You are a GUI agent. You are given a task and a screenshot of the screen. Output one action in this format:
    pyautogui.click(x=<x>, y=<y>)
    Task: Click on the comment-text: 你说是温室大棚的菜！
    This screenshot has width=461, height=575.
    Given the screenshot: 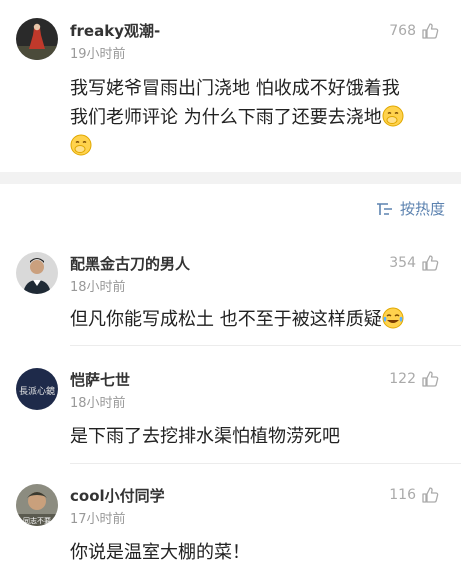 What is the action you would take?
    pyautogui.click(x=160, y=552)
    